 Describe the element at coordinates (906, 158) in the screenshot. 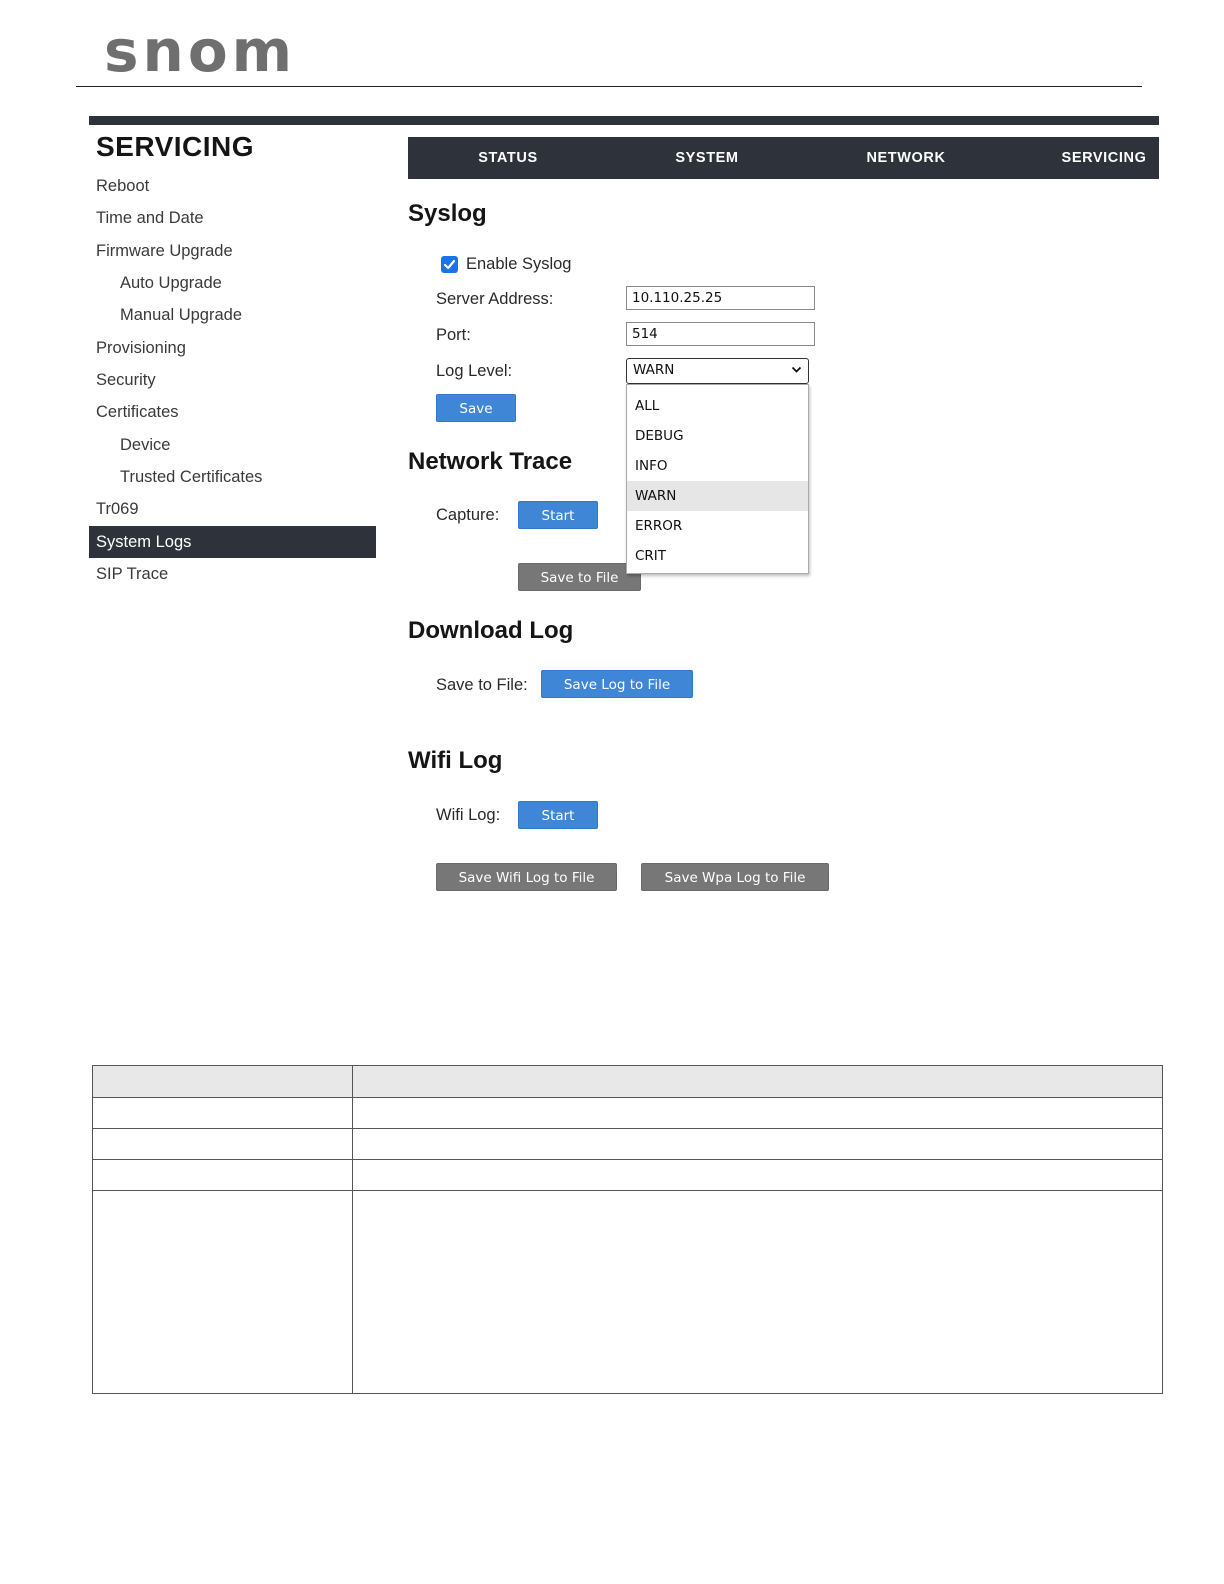

I see `tab-network: NETWORK` at that location.